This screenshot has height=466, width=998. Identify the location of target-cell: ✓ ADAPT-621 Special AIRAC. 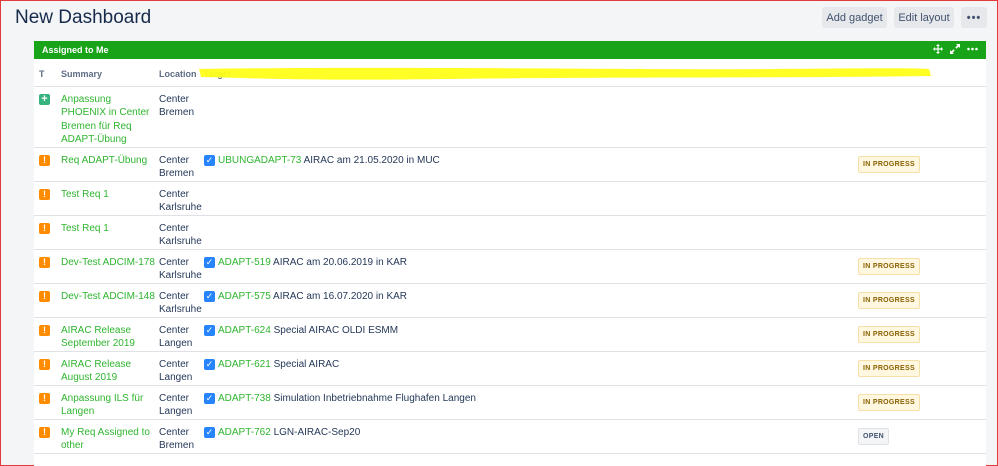
(531, 365).